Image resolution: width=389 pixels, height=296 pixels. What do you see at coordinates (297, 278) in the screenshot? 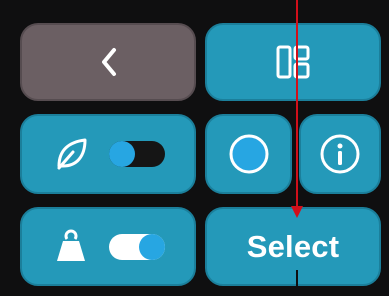
I see `cursor-tail` at bounding box center [297, 278].